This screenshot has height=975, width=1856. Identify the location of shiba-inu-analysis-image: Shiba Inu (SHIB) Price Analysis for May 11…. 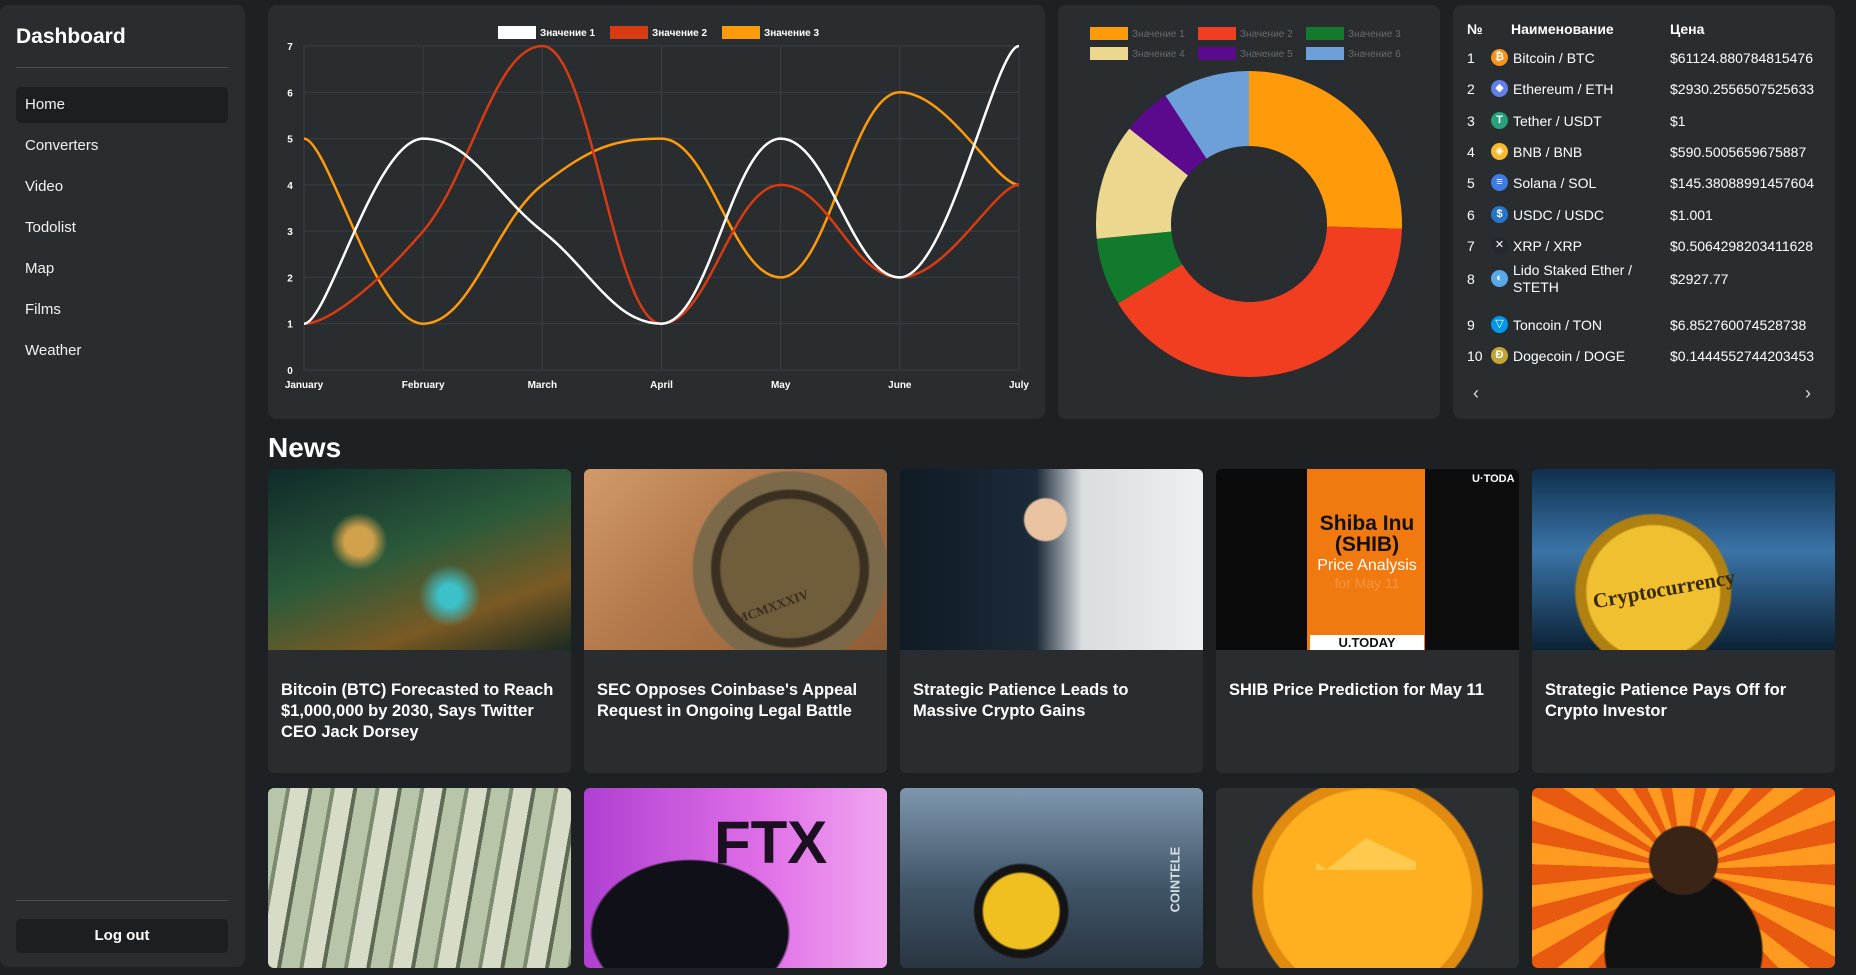
(1367, 559).